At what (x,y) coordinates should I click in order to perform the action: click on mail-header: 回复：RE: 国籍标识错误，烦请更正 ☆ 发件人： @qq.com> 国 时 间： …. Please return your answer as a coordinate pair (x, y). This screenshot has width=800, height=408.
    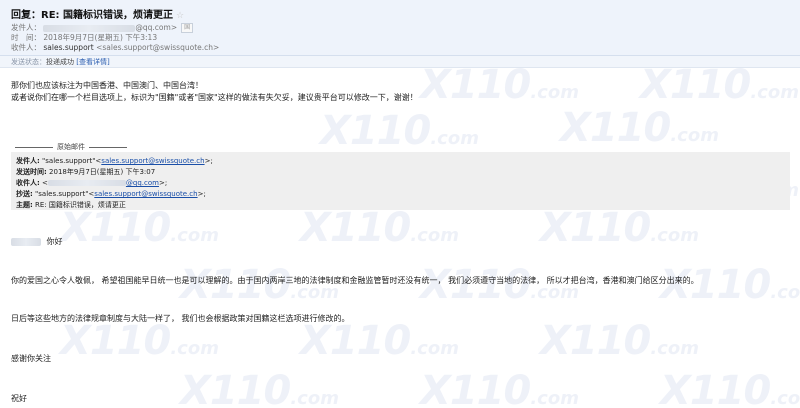
    Looking at the image, I should click on (400, 28).